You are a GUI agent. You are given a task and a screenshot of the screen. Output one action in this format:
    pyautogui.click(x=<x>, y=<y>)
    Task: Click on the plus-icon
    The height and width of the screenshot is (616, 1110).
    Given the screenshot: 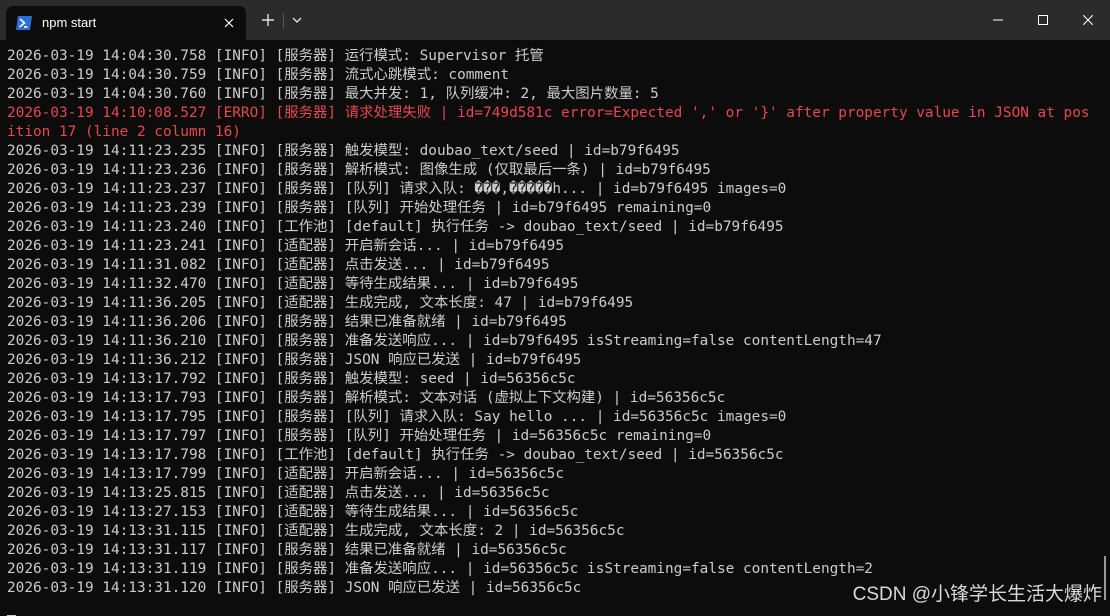 What is the action you would take?
    pyautogui.click(x=268, y=20)
    